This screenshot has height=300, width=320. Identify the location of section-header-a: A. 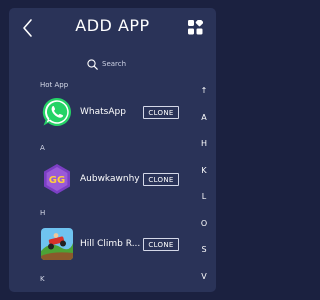
(42, 148).